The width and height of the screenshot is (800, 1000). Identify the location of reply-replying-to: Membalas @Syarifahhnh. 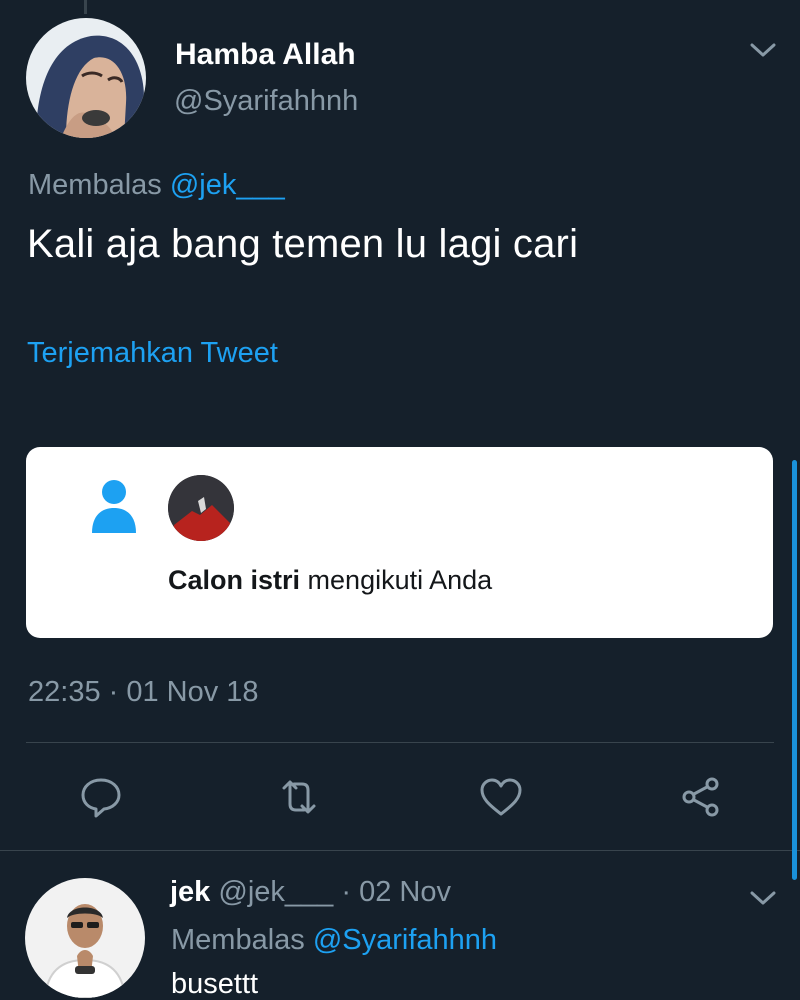
(334, 940).